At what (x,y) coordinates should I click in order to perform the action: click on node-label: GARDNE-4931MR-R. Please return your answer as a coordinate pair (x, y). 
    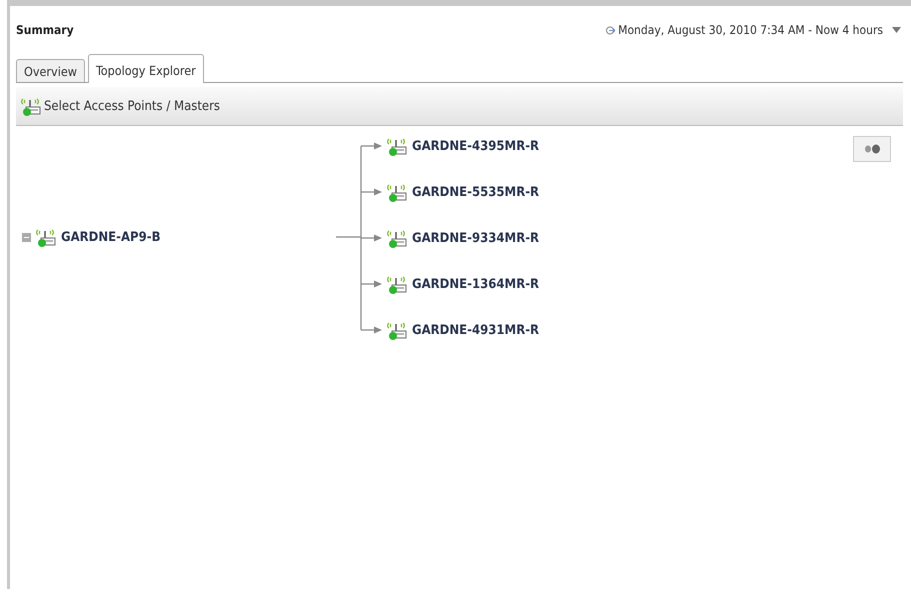
    Looking at the image, I should click on (476, 330).